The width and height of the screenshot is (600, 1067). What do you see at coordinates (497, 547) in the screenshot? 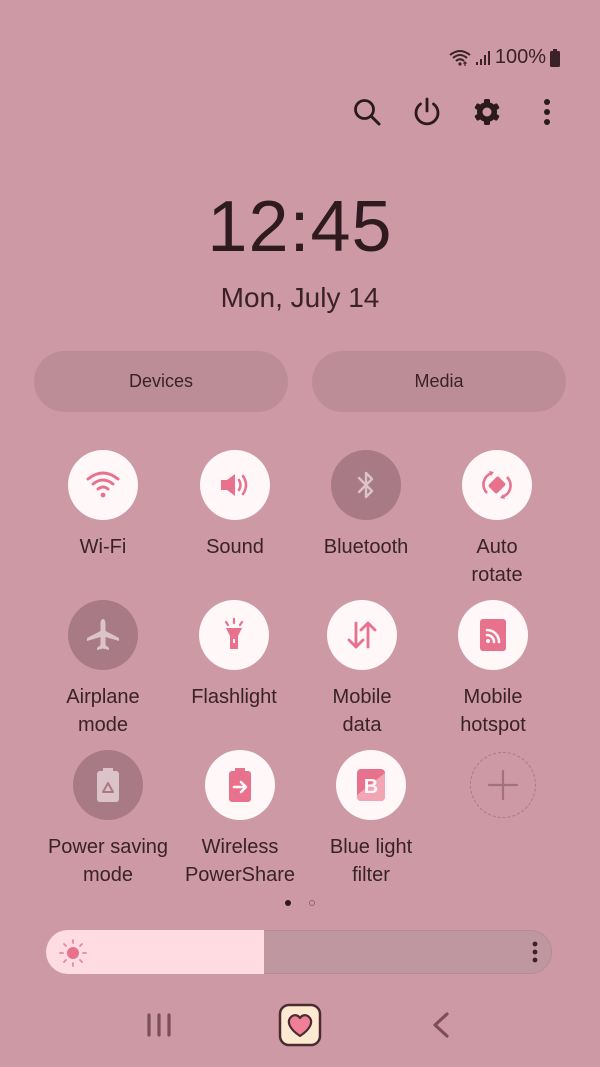
I see `tile-label-line1: Auto` at bounding box center [497, 547].